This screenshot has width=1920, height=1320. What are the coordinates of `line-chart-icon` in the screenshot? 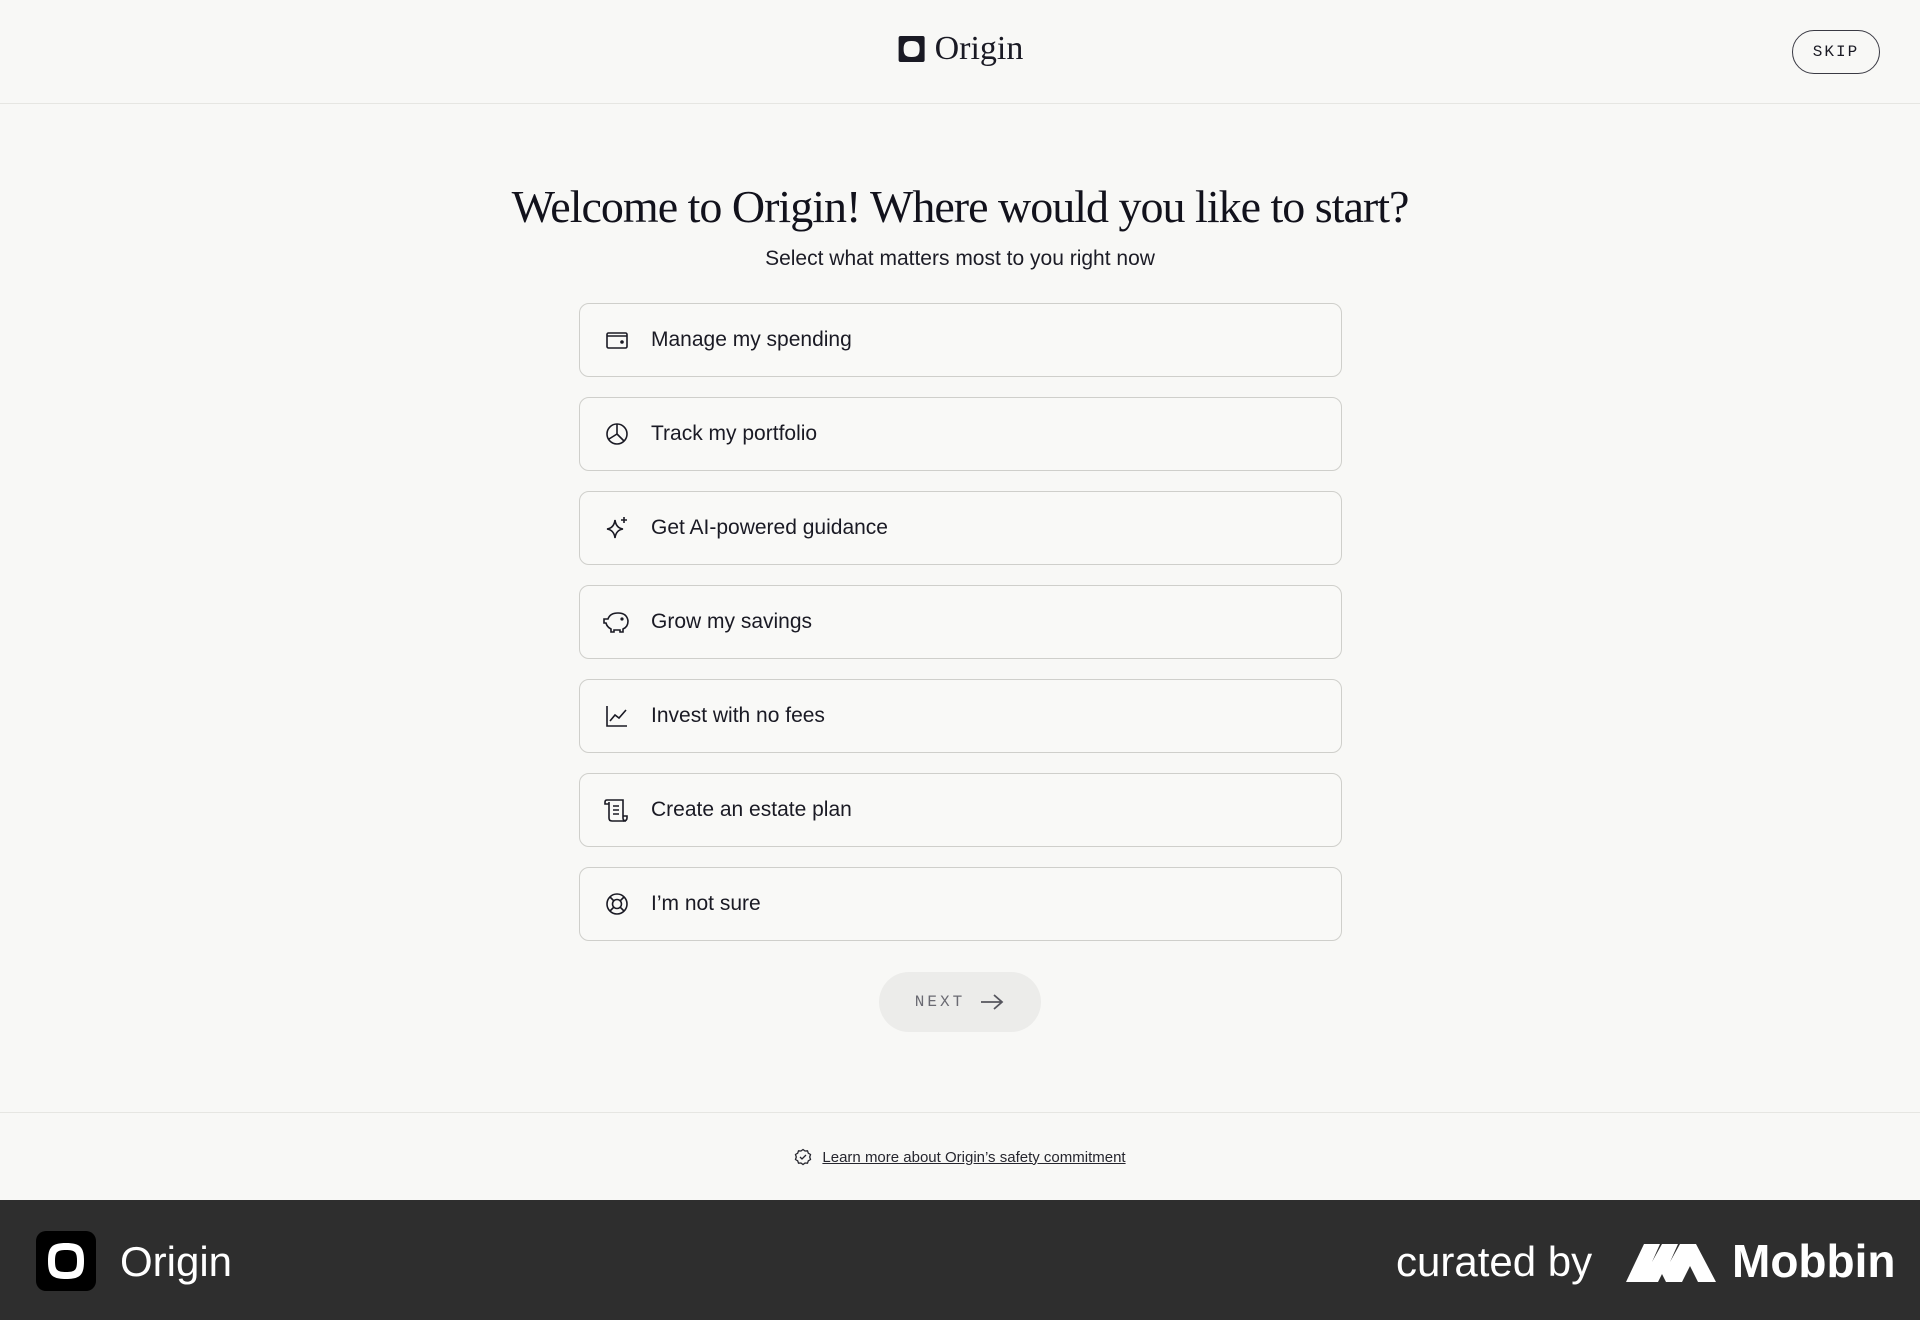 It's located at (617, 716).